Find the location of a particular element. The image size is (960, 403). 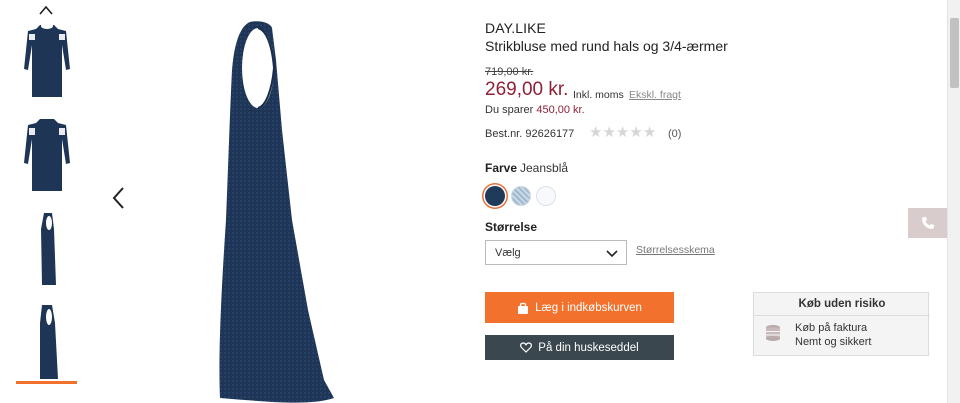

thumbnail-active-indicator is located at coordinates (46, 382).